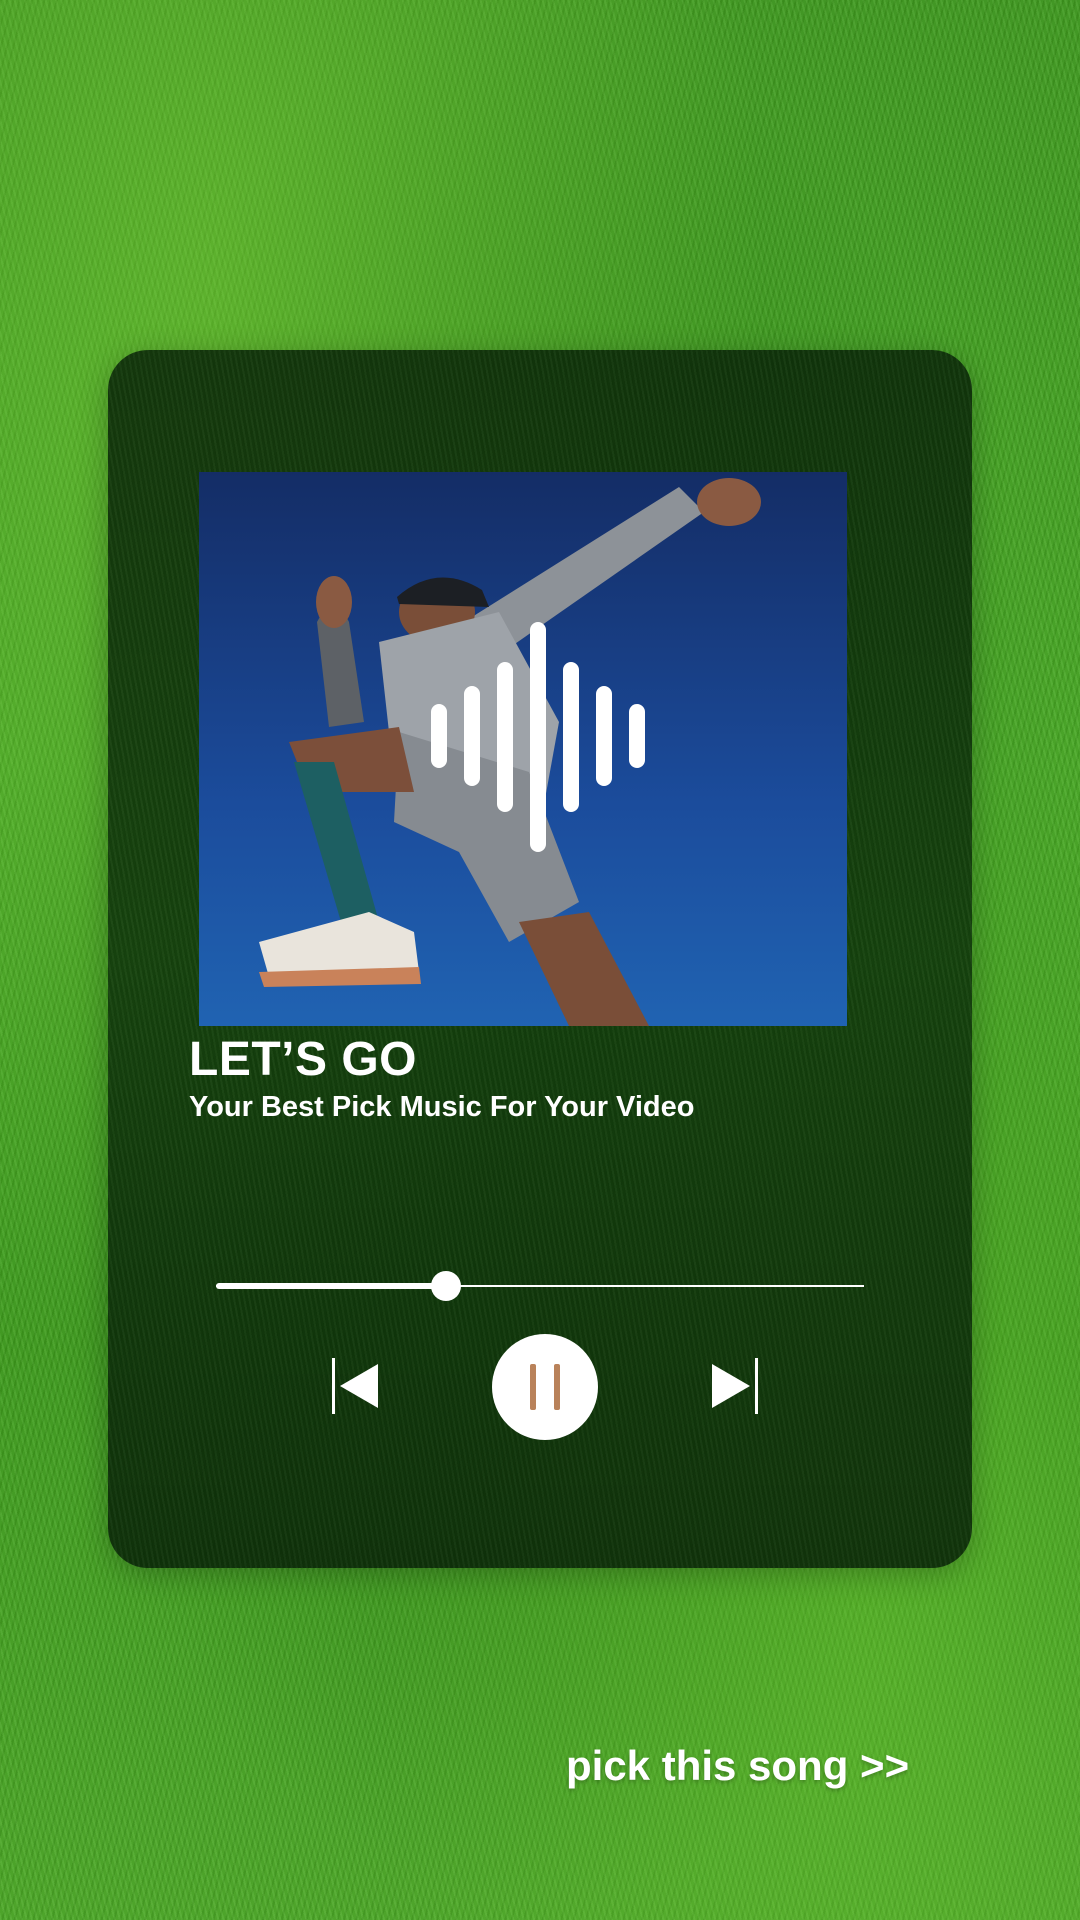 The width and height of the screenshot is (1080, 1920). Describe the element at coordinates (446, 1286) in the screenshot. I see `progress-knob` at that location.